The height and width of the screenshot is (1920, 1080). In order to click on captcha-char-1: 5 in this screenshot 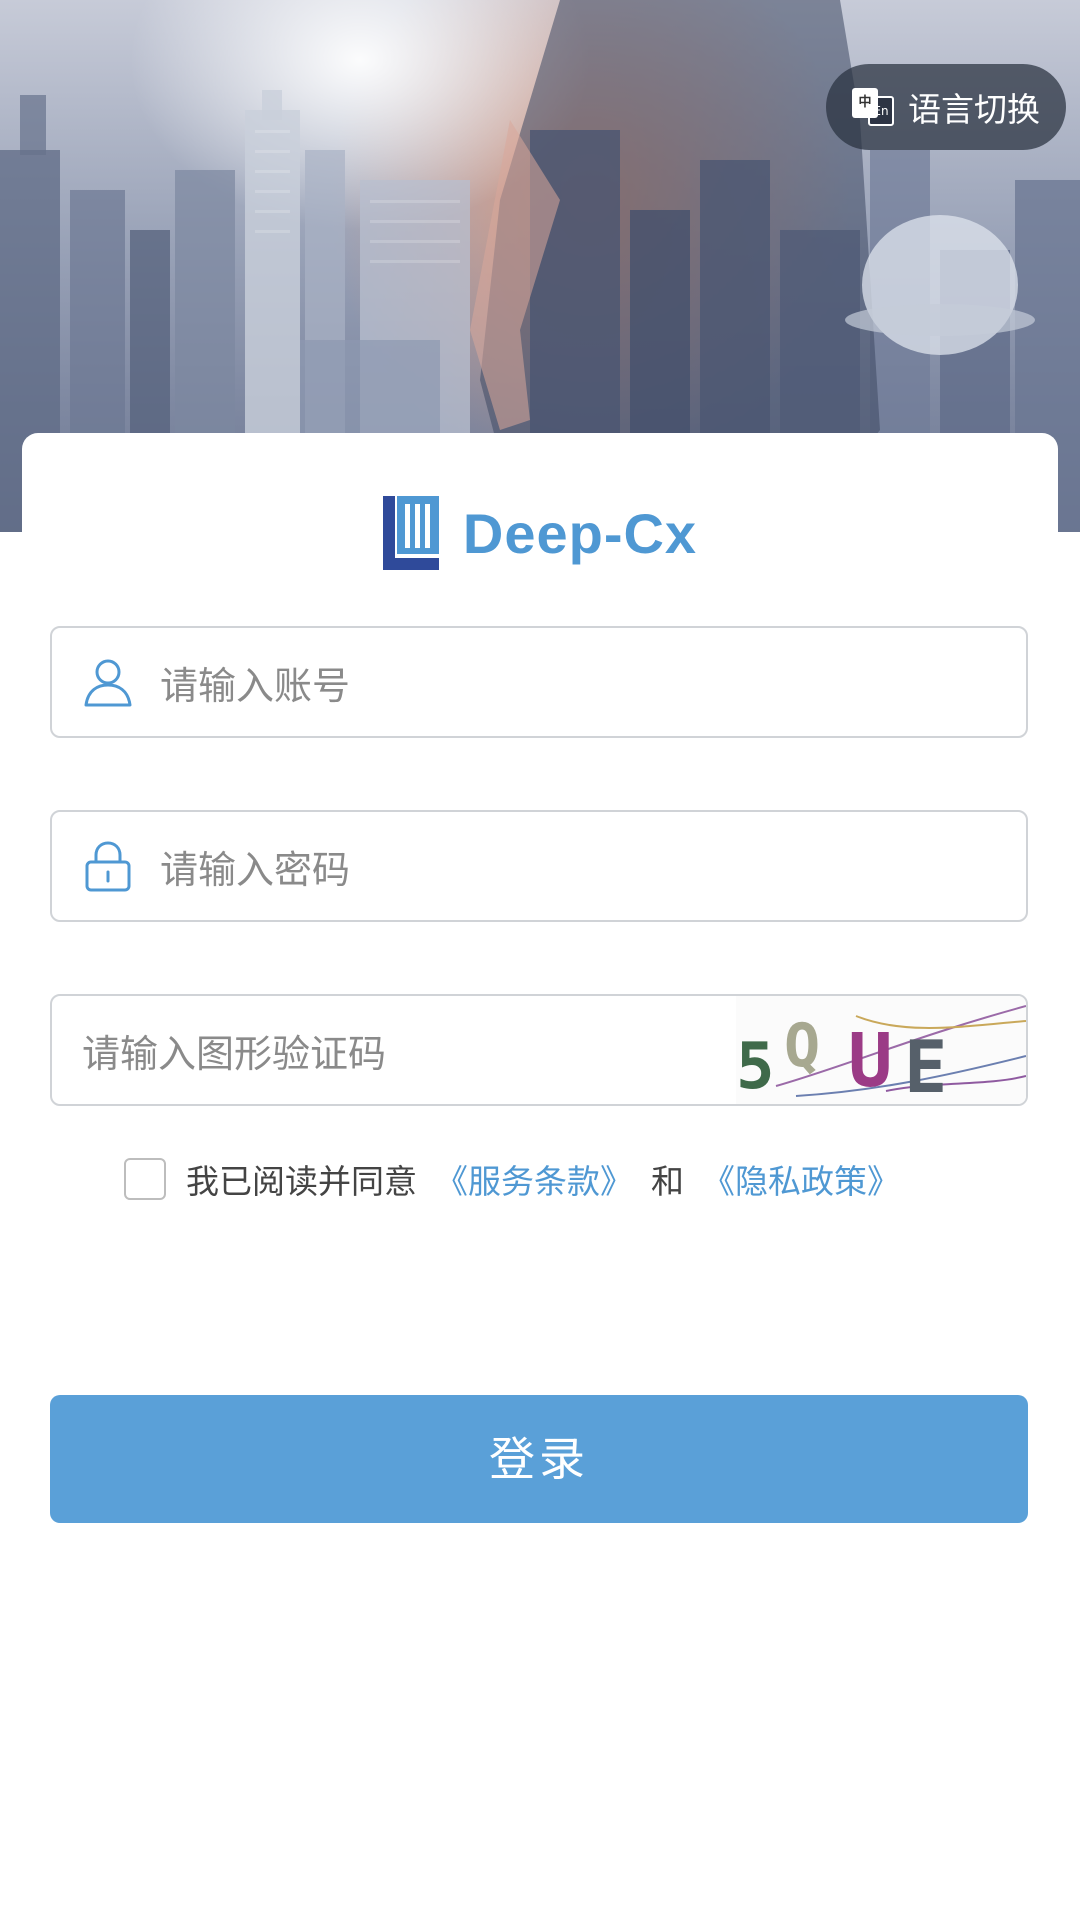, I will do `click(755, 1067)`.